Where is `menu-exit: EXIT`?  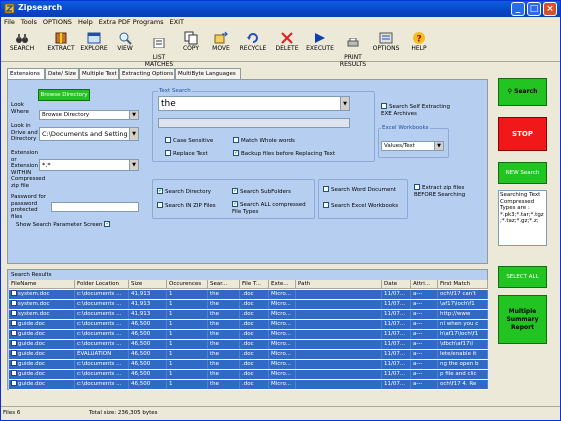
menu-exit: EXIT is located at coordinates (177, 22).